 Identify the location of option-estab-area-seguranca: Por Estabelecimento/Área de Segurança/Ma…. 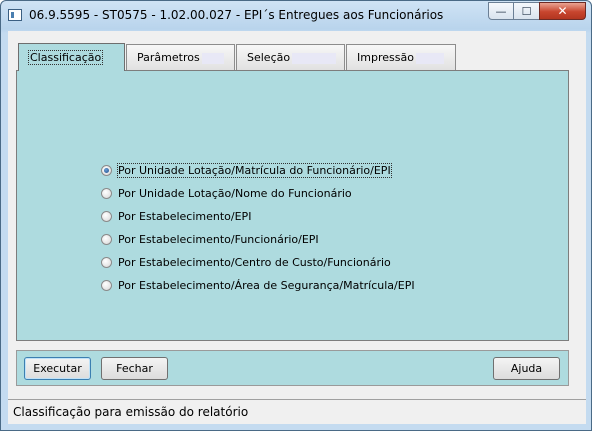
(258, 285).